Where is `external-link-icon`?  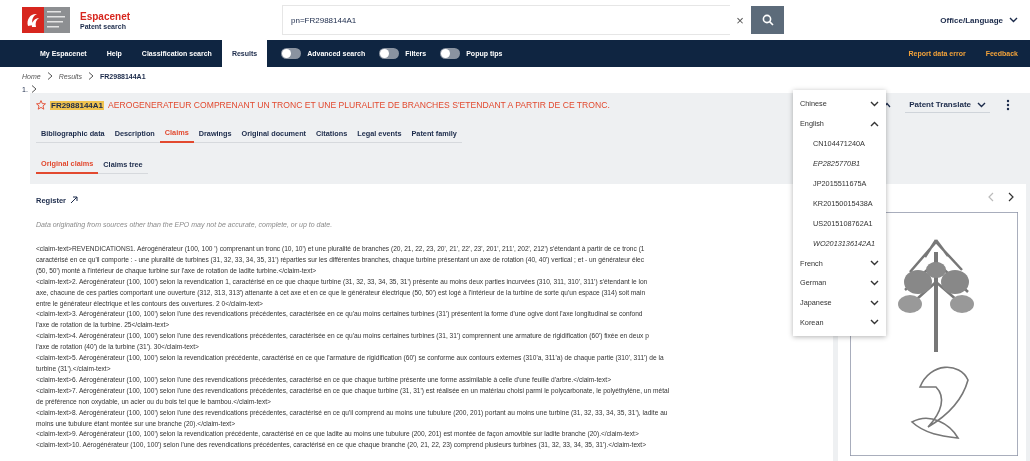
external-link-icon is located at coordinates (74, 200).